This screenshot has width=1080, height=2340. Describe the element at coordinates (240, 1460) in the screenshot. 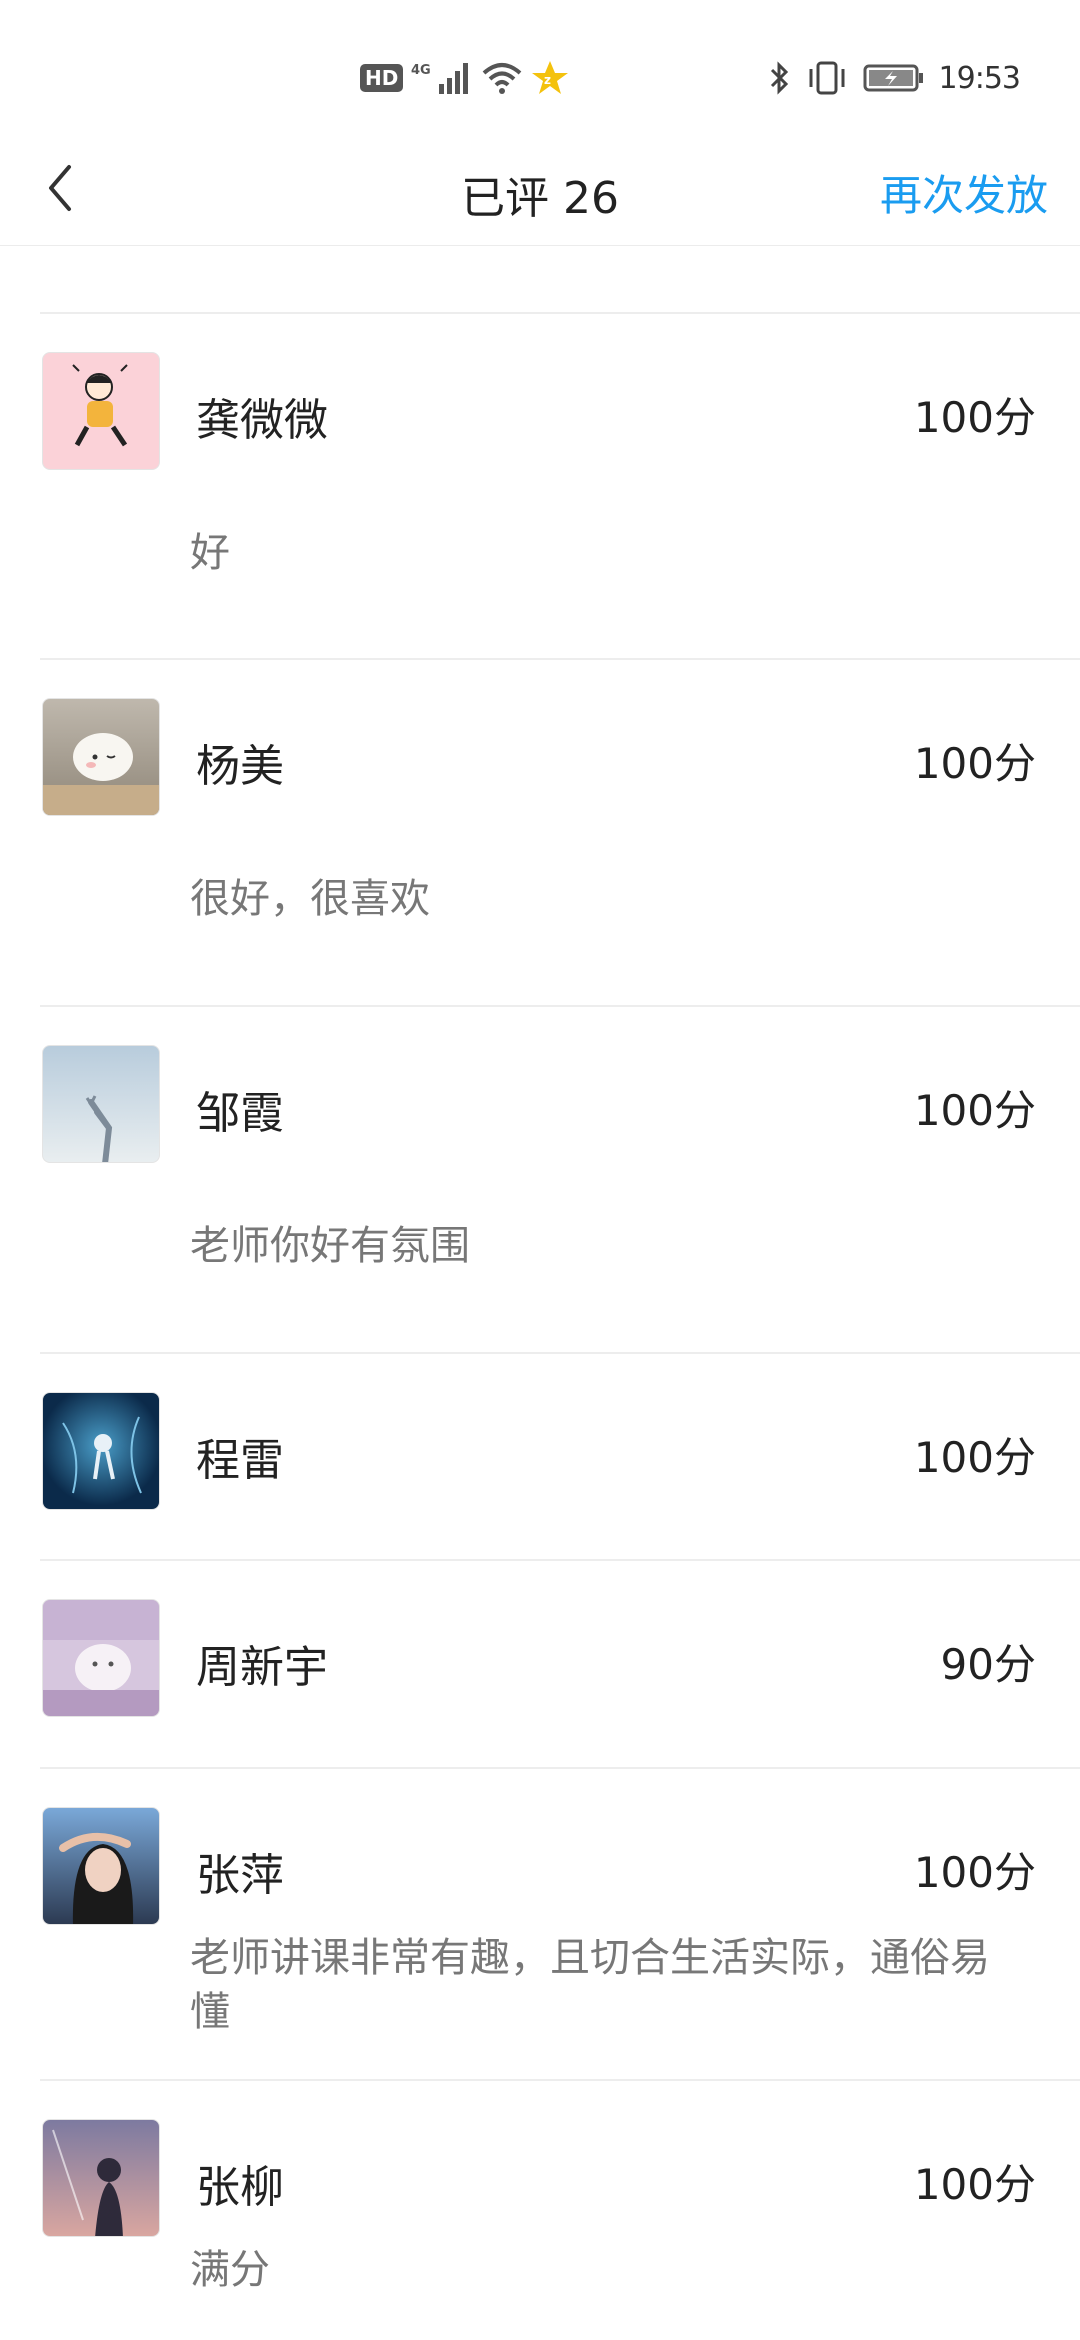

I see `student-name: 程雷` at that location.